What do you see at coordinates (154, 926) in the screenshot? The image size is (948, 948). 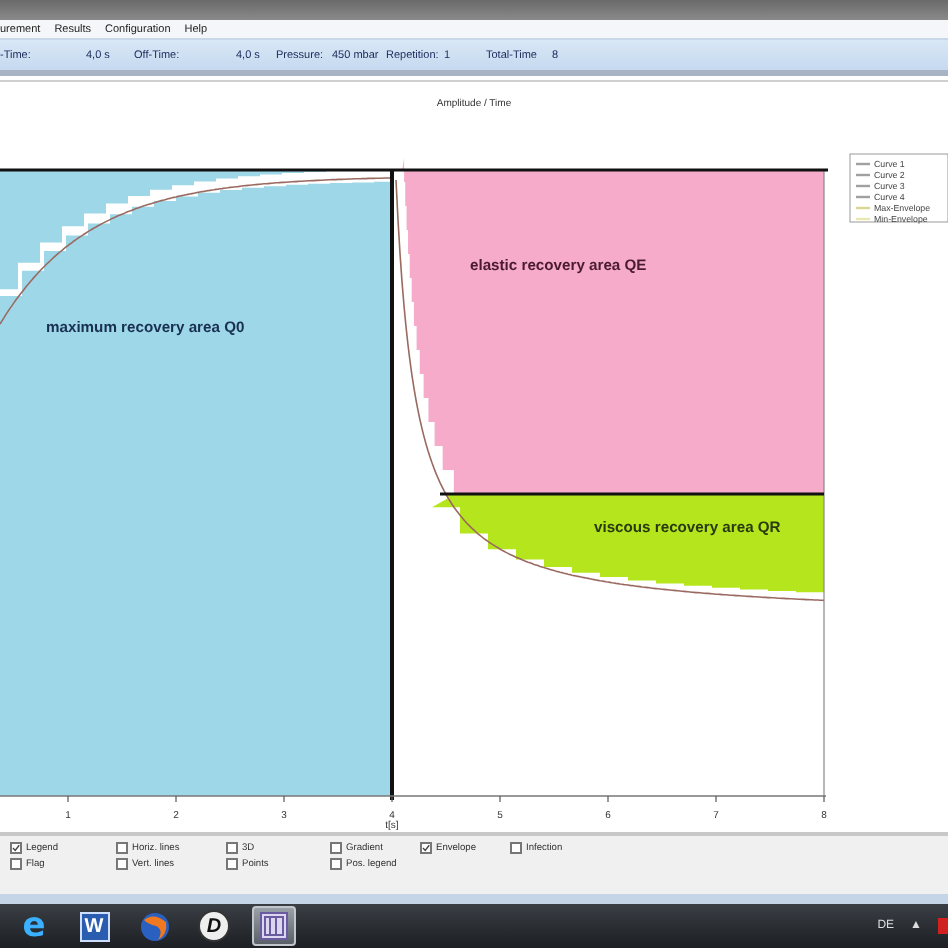 I see `globe-icon` at bounding box center [154, 926].